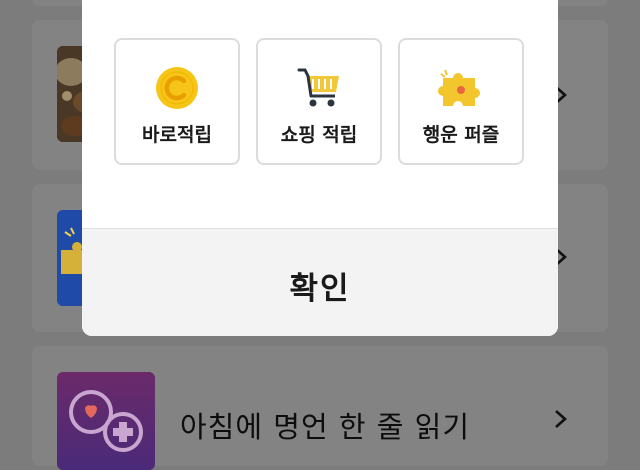 This screenshot has width=640, height=470. Describe the element at coordinates (319, 135) in the screenshot. I see `option-label: 쇼핑 적립` at that location.